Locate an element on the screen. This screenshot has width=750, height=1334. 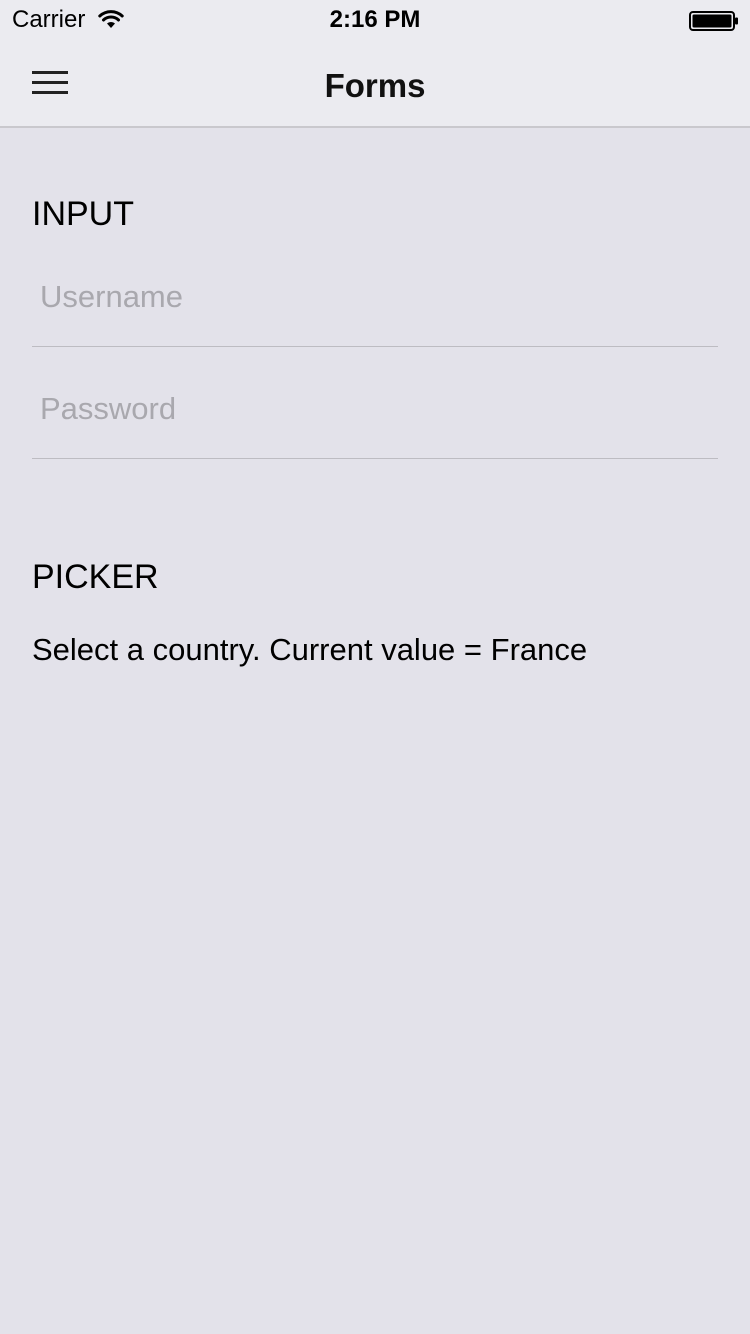
status-time: 2:16 PM is located at coordinates (375, 19).